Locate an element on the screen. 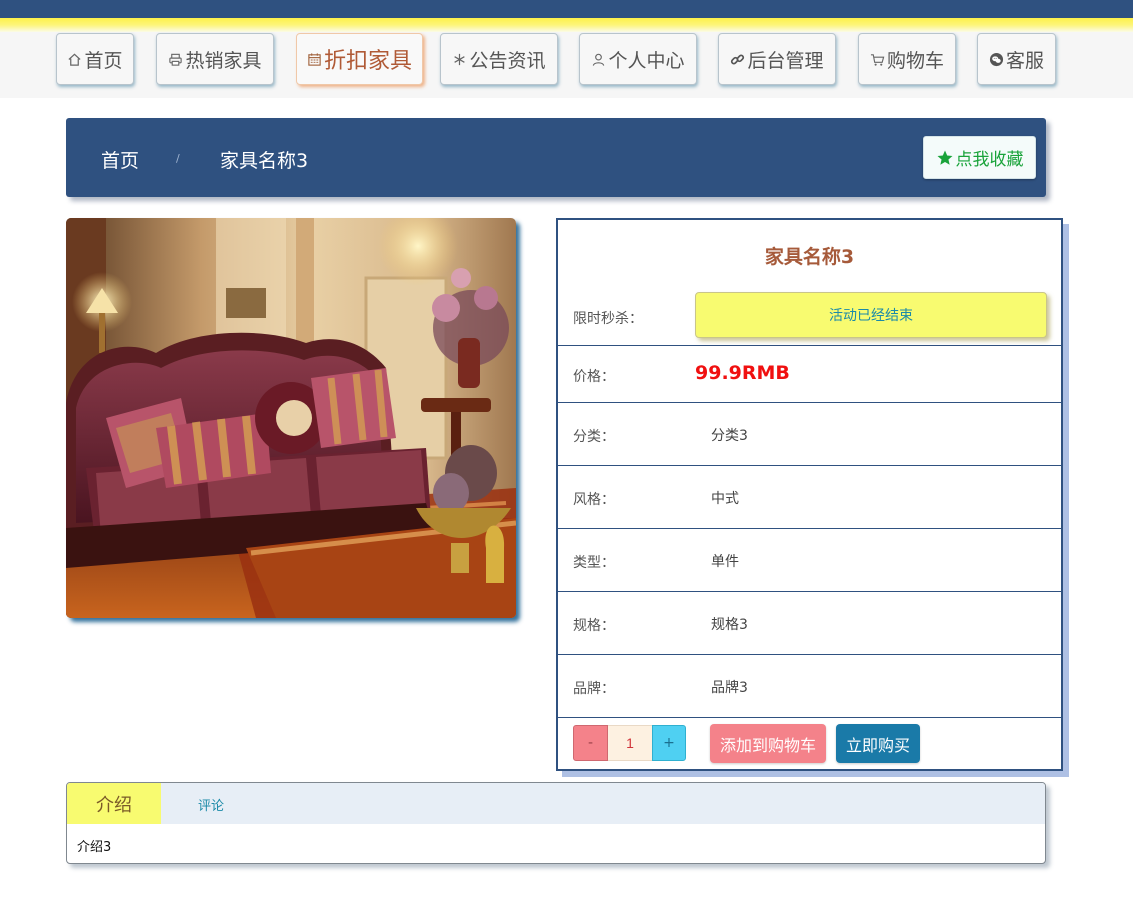 This screenshot has width=1133, height=901. nav-item-announcements: 公告资讯 is located at coordinates (499, 59).